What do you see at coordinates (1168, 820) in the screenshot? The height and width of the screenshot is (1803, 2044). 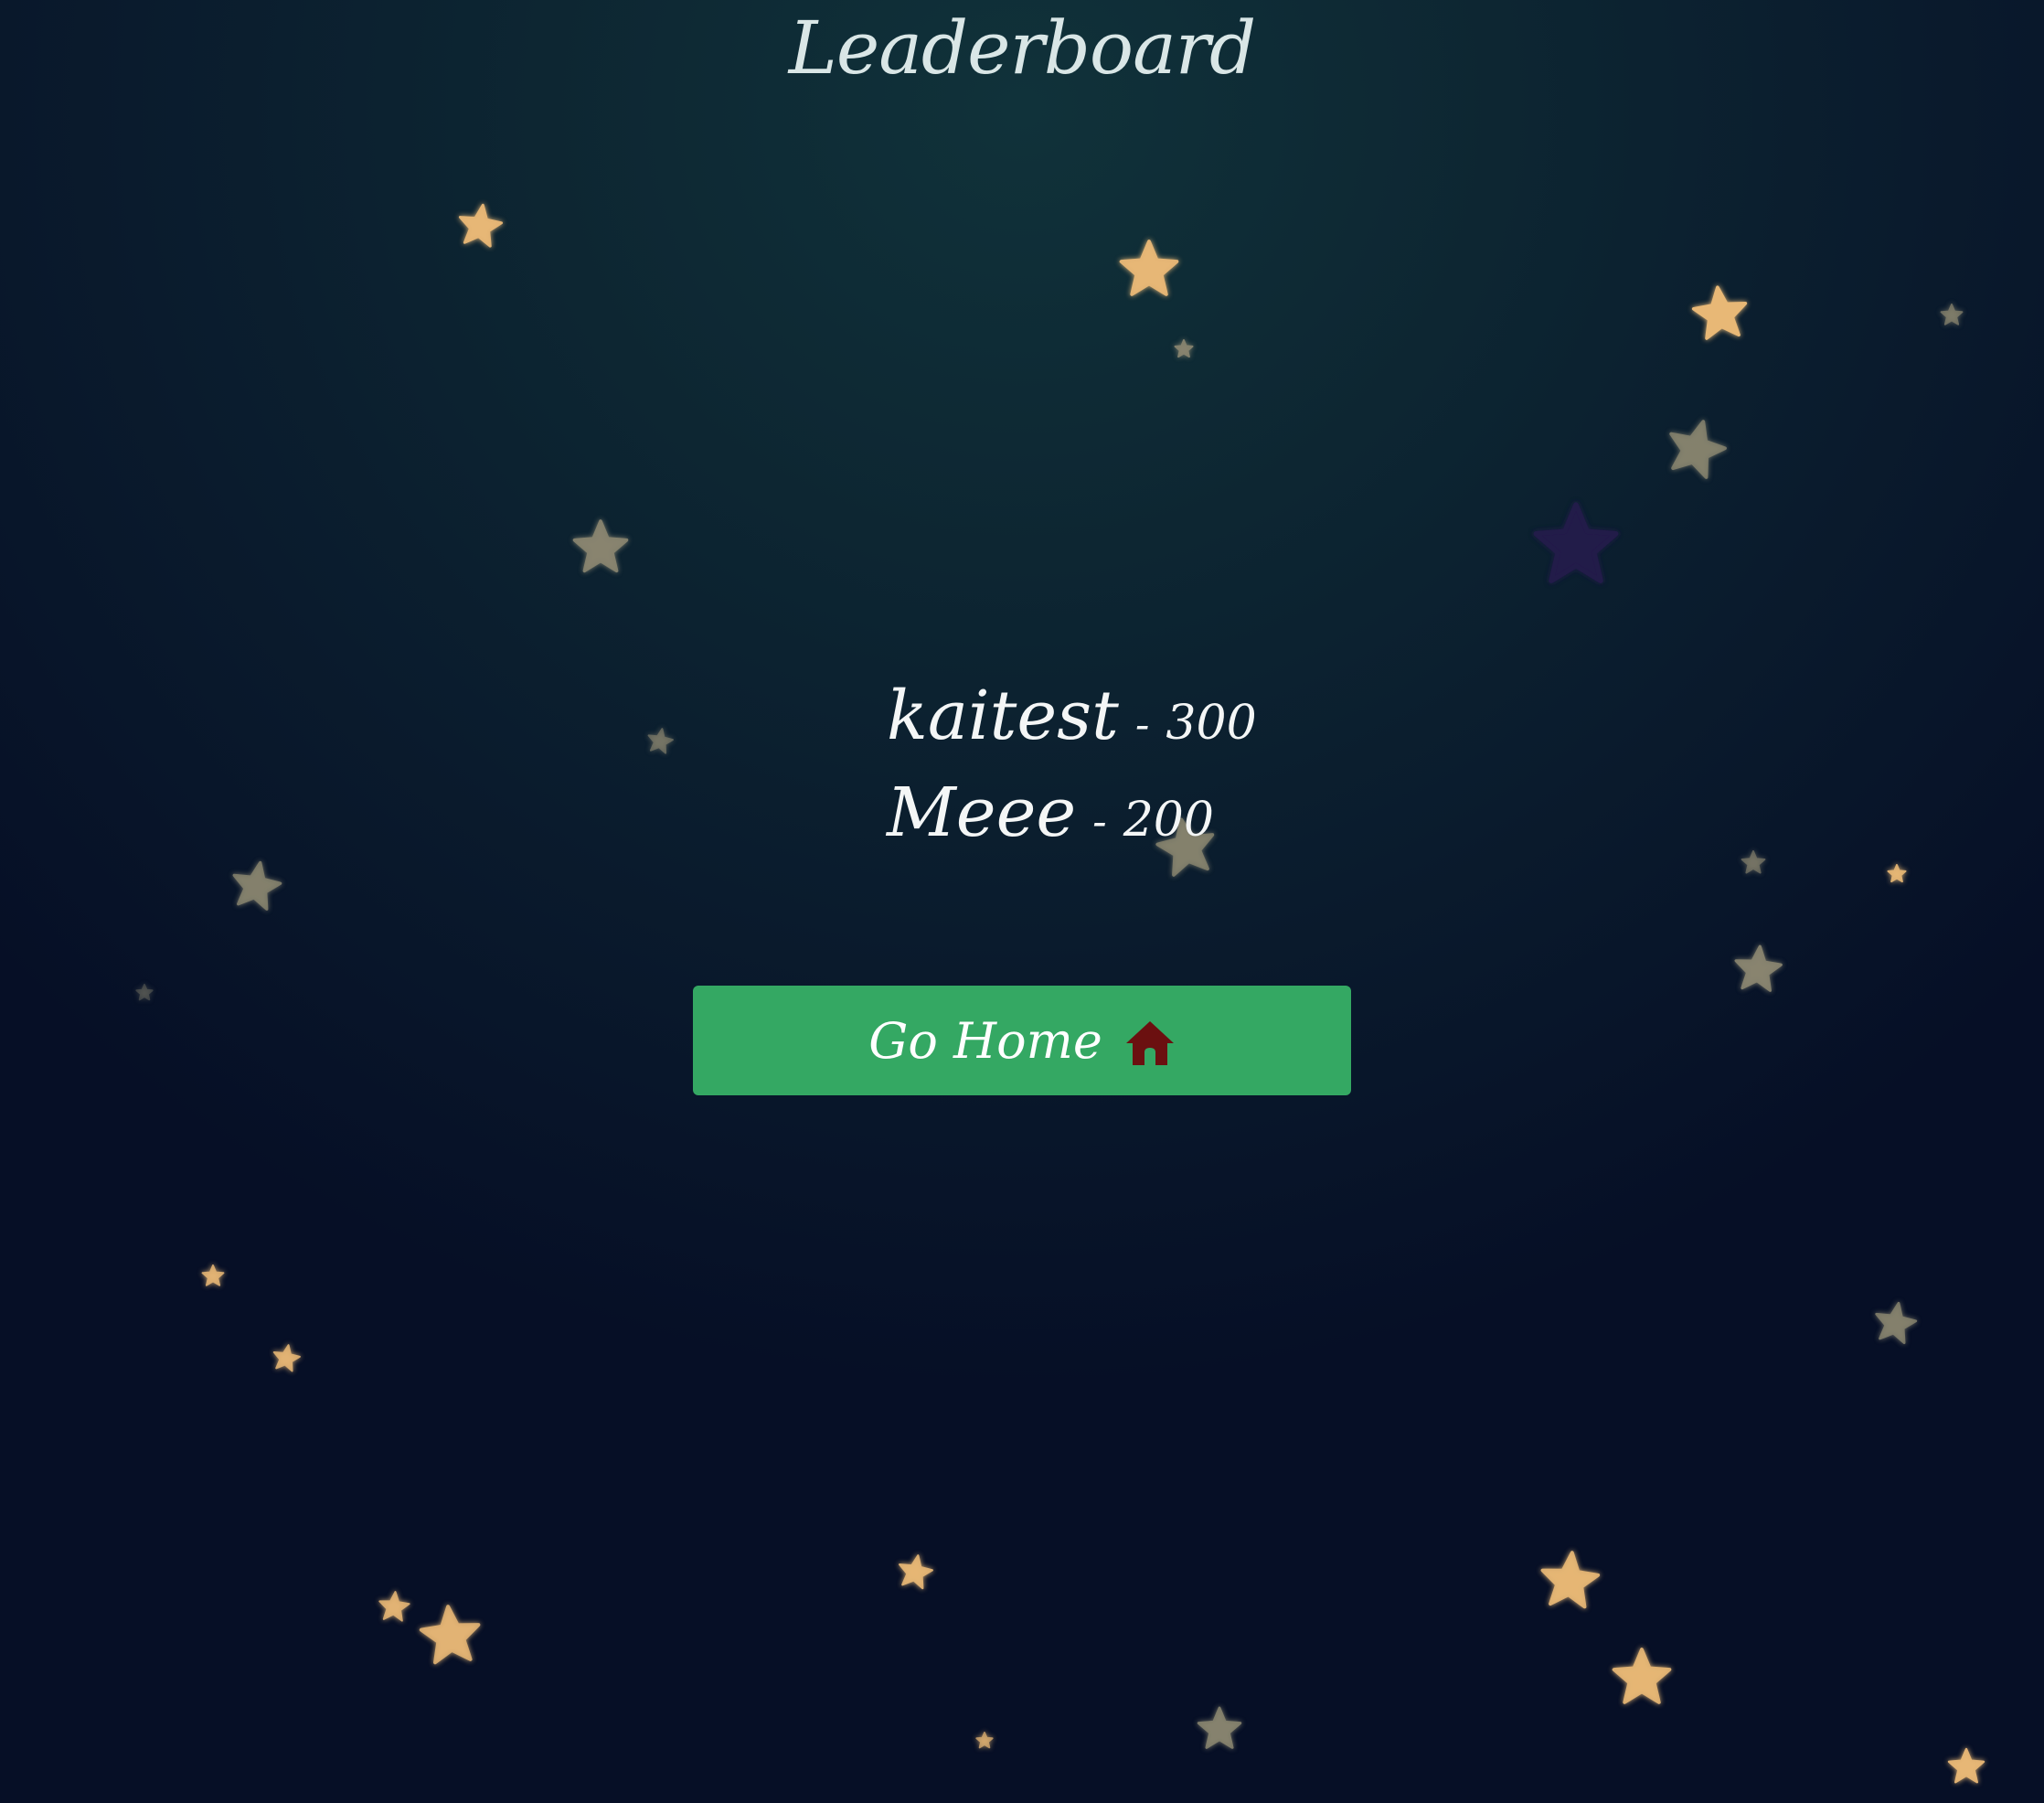 I see `player-score: 200` at bounding box center [1168, 820].